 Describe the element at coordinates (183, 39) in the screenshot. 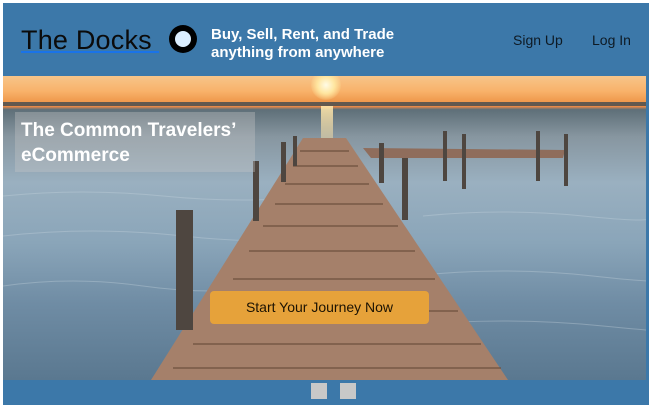

I see `circle-logo-icon` at that location.